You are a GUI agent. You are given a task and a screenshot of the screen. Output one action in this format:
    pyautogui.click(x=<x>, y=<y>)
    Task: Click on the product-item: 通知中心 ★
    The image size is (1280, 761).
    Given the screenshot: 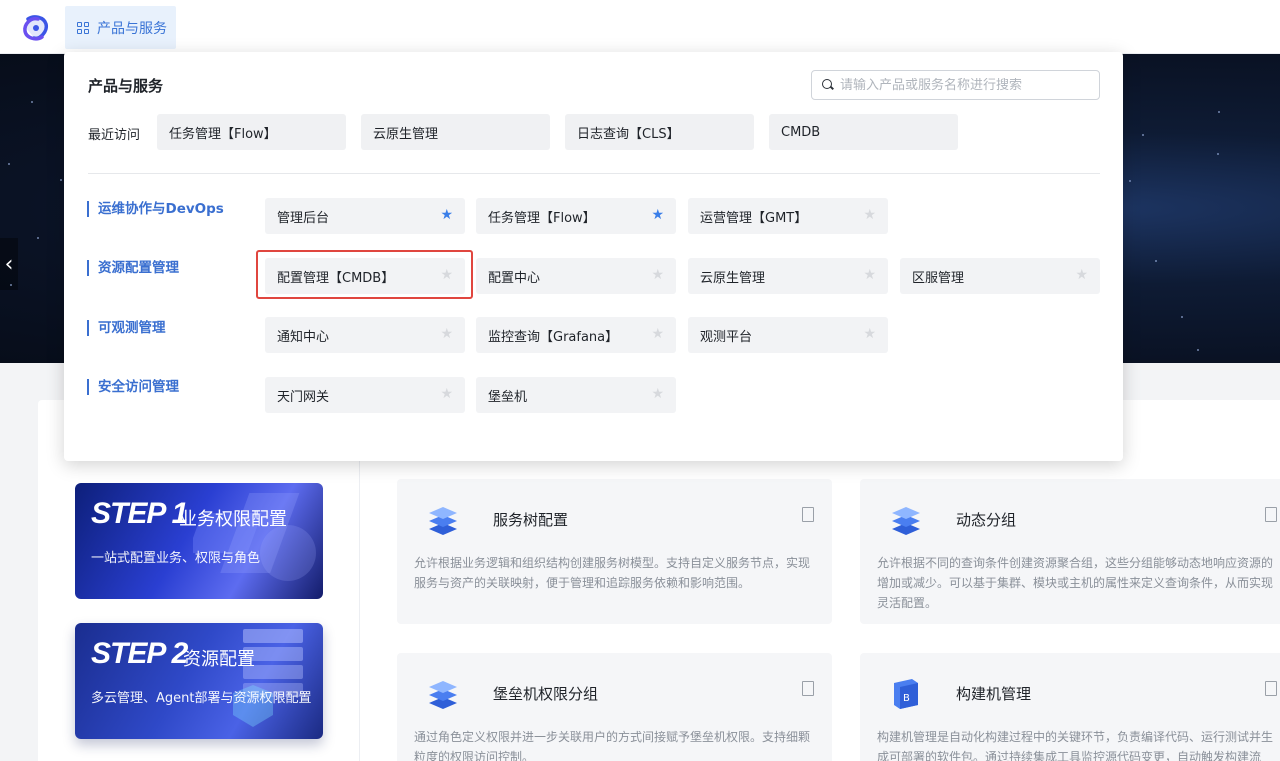 What is the action you would take?
    pyautogui.click(x=365, y=335)
    